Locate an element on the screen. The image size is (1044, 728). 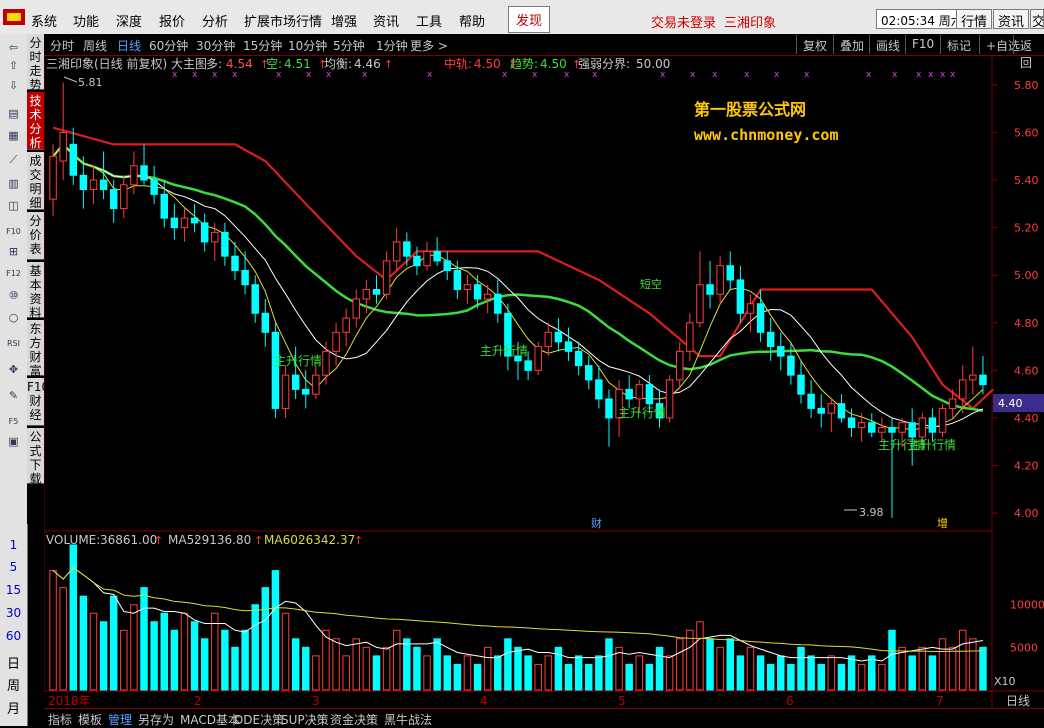
up-icon: ⇧ is located at coordinates (13, 65).